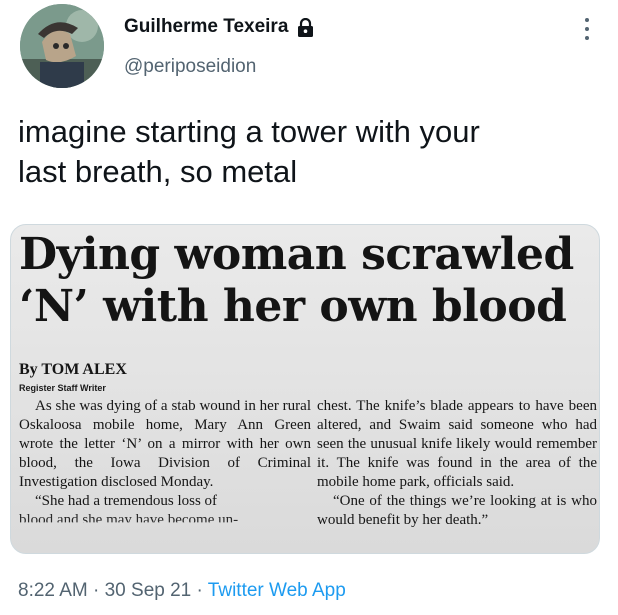  Describe the element at coordinates (126, 501) in the screenshot. I see `article-paragraph: “She had a tremendous loss of` at that location.